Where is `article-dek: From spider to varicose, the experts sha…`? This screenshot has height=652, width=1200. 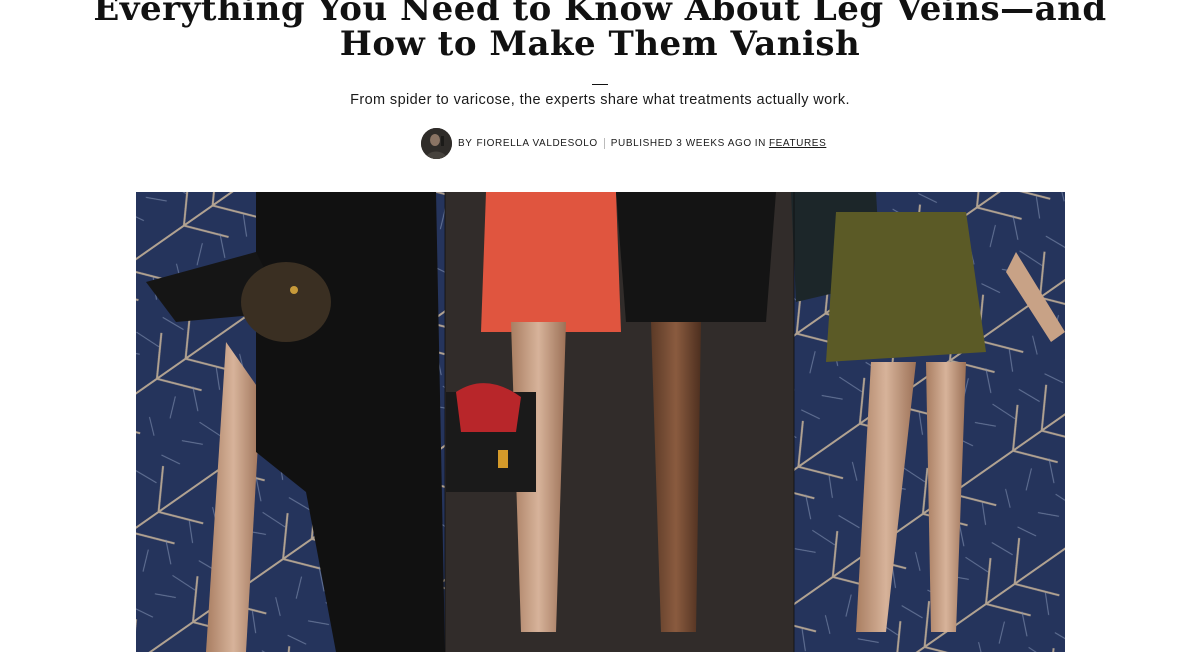
article-dek: From spider to varicose, the experts sha… is located at coordinates (600, 100).